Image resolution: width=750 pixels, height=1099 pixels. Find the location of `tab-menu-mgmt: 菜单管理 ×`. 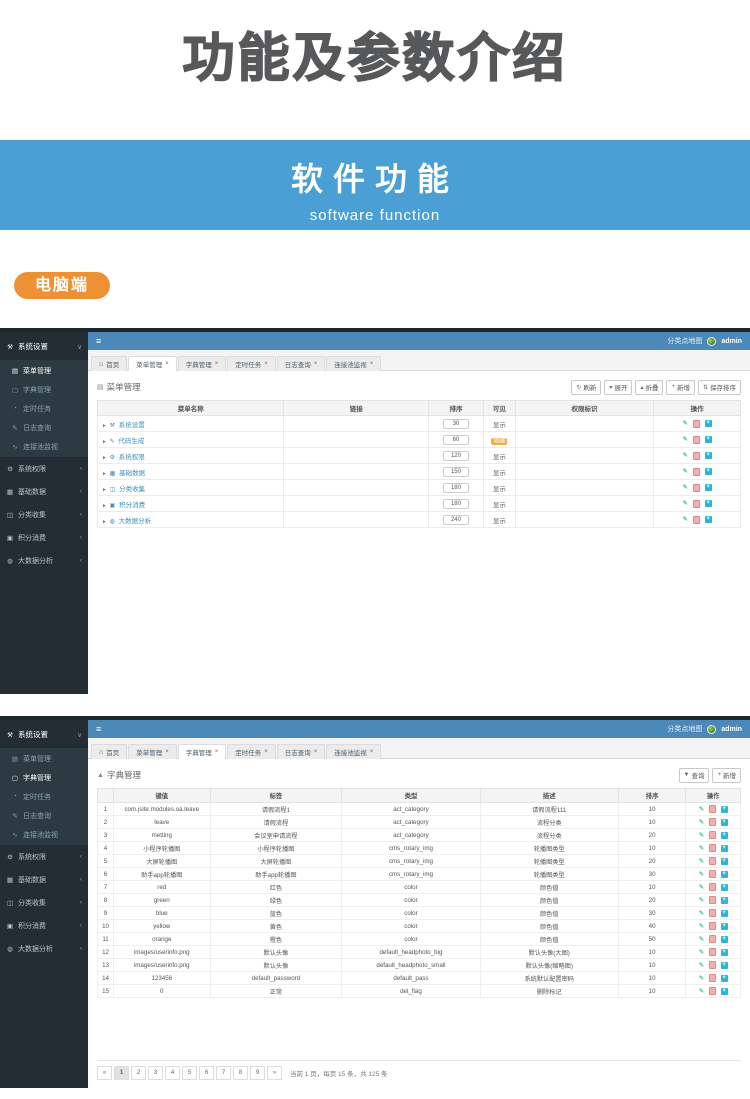

tab-menu-mgmt: 菜单管理 × is located at coordinates (152, 363).